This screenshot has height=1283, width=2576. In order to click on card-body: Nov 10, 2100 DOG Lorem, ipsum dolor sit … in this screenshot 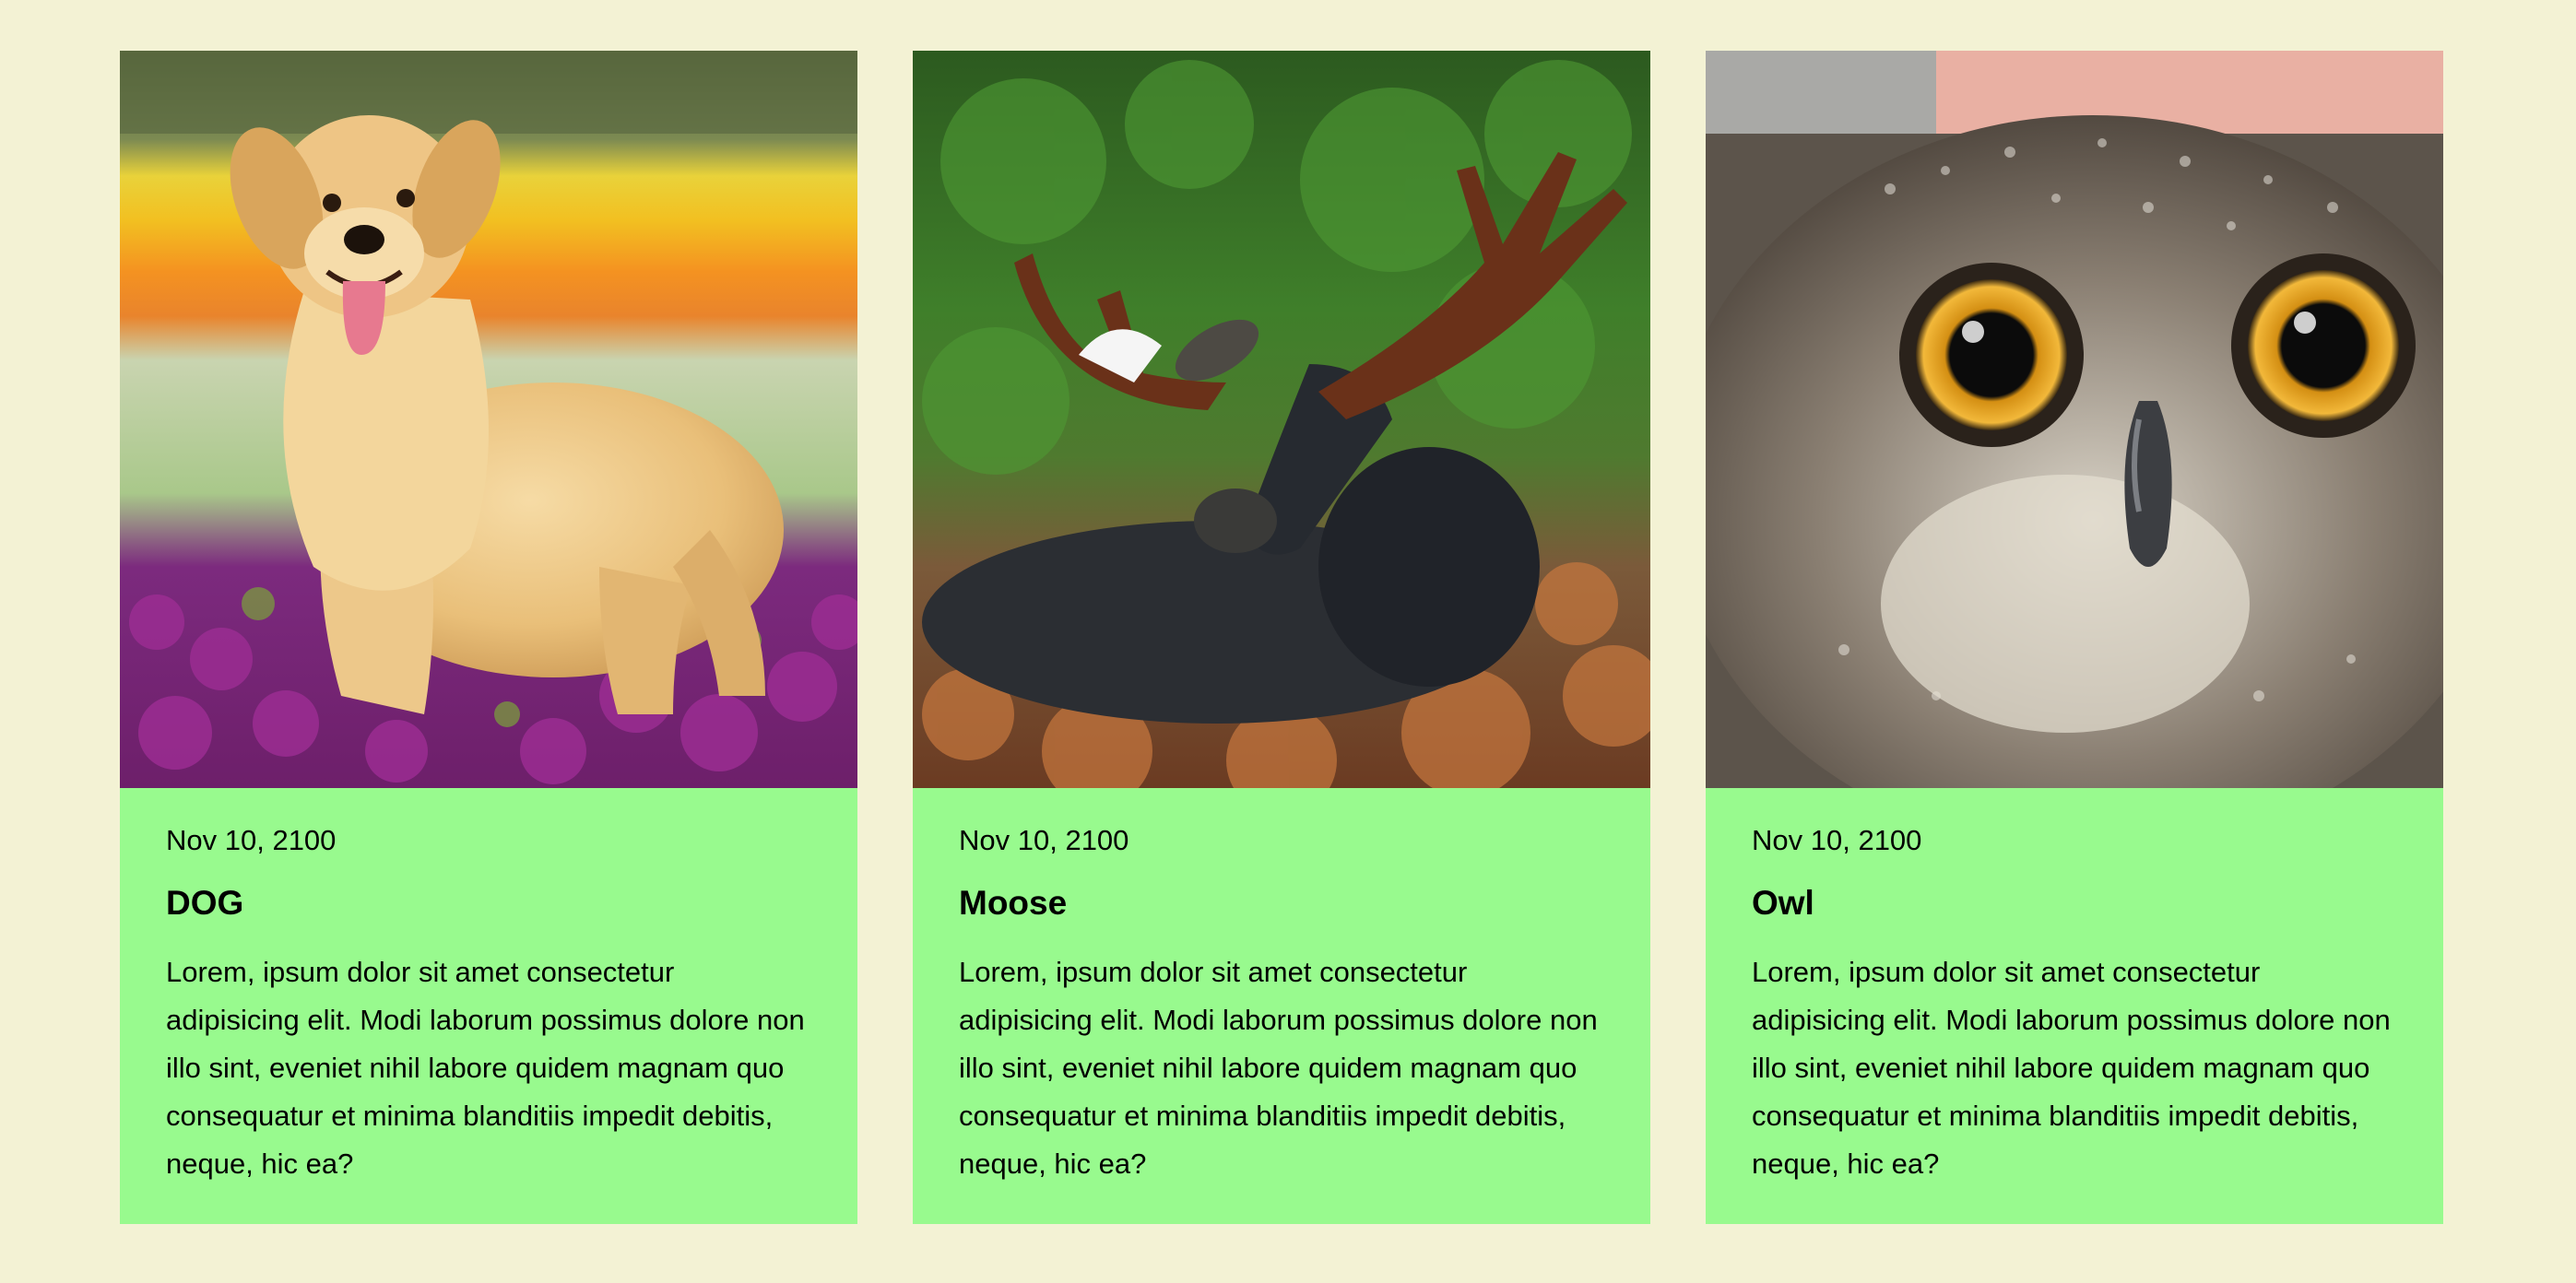, I will do `click(488, 988)`.